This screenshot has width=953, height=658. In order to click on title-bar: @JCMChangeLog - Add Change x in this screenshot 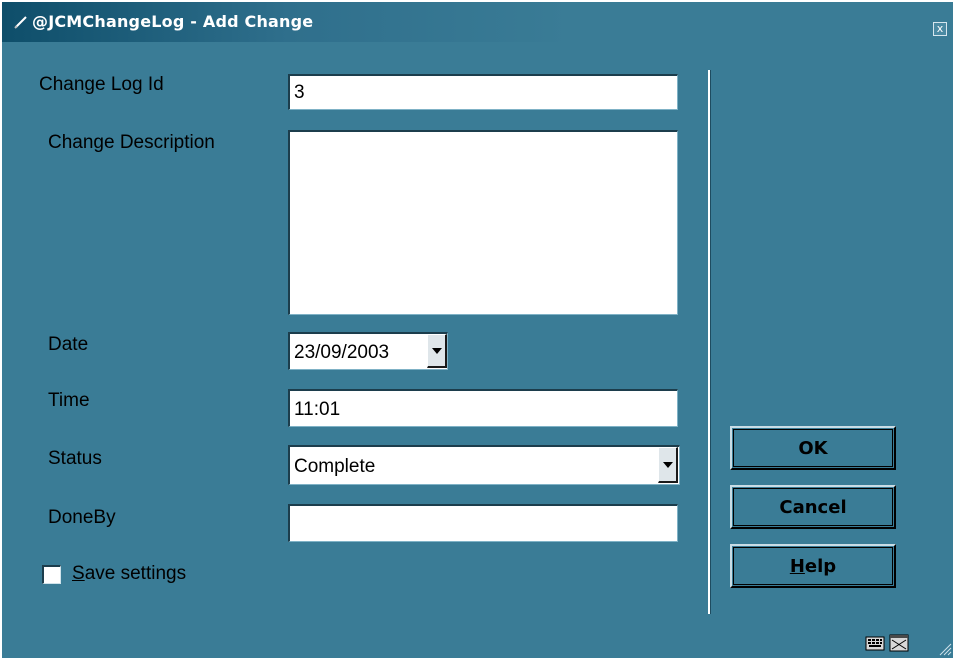, I will do `click(477, 22)`.